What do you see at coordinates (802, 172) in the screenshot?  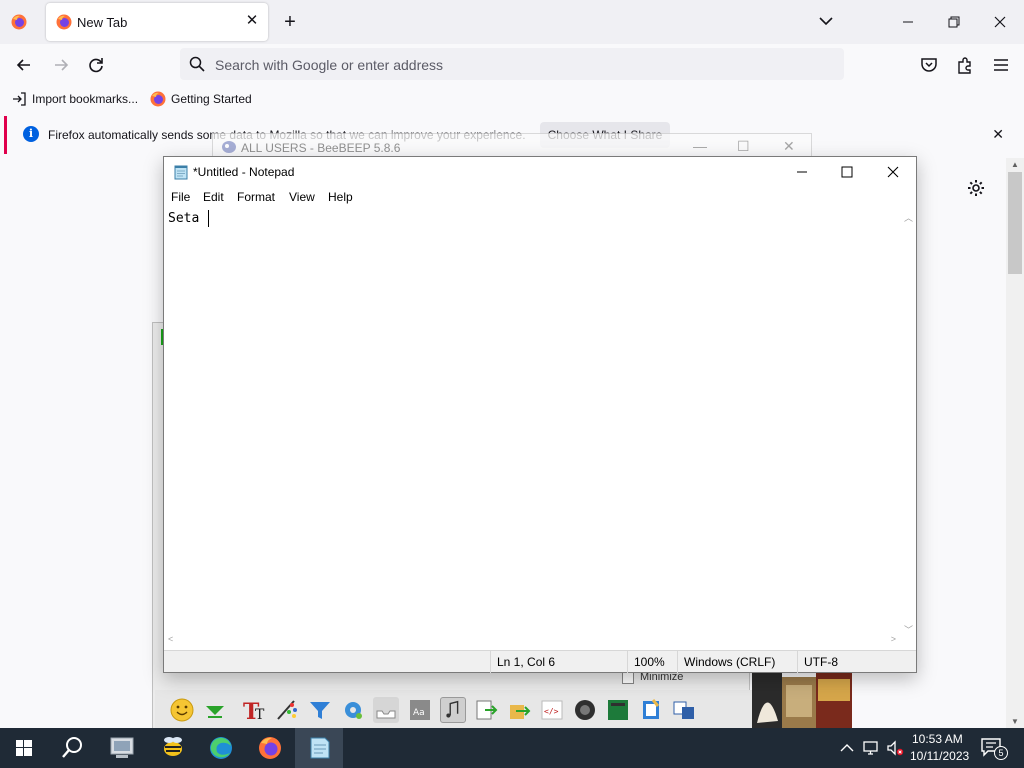 I see `notepad-minimize-icon` at bounding box center [802, 172].